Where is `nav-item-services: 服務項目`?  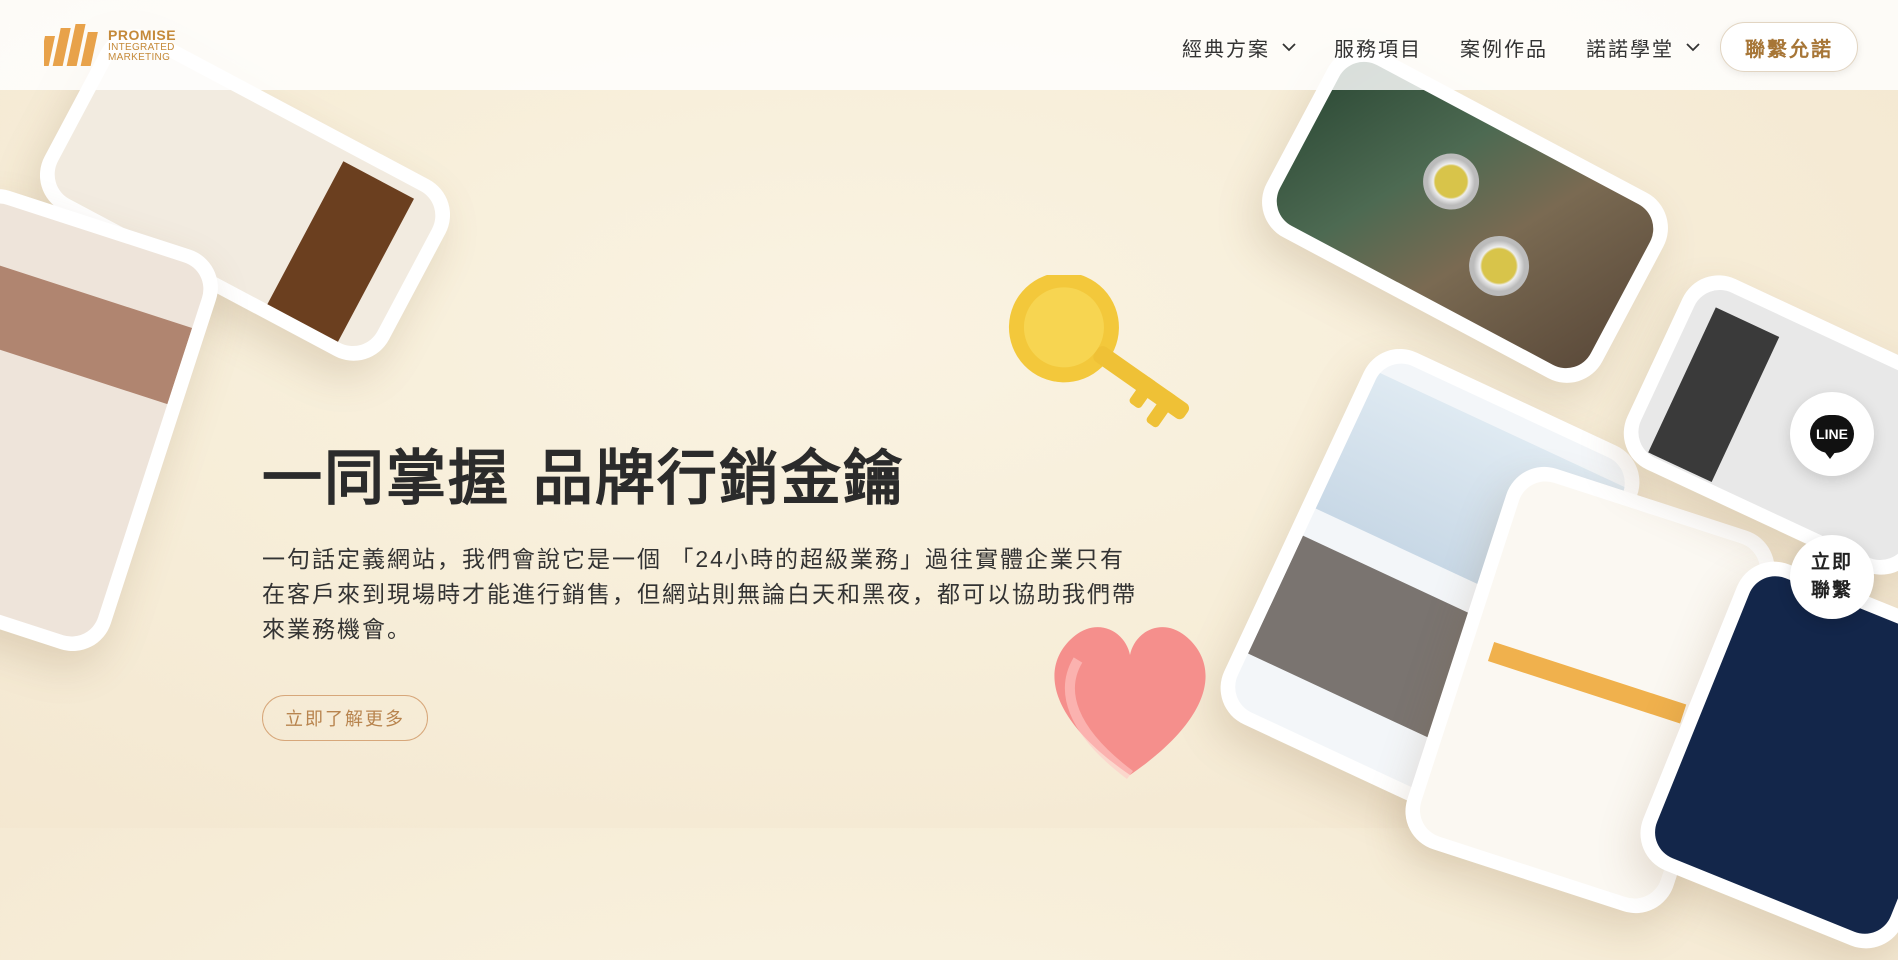 nav-item-services: 服務項目 is located at coordinates (1378, 47).